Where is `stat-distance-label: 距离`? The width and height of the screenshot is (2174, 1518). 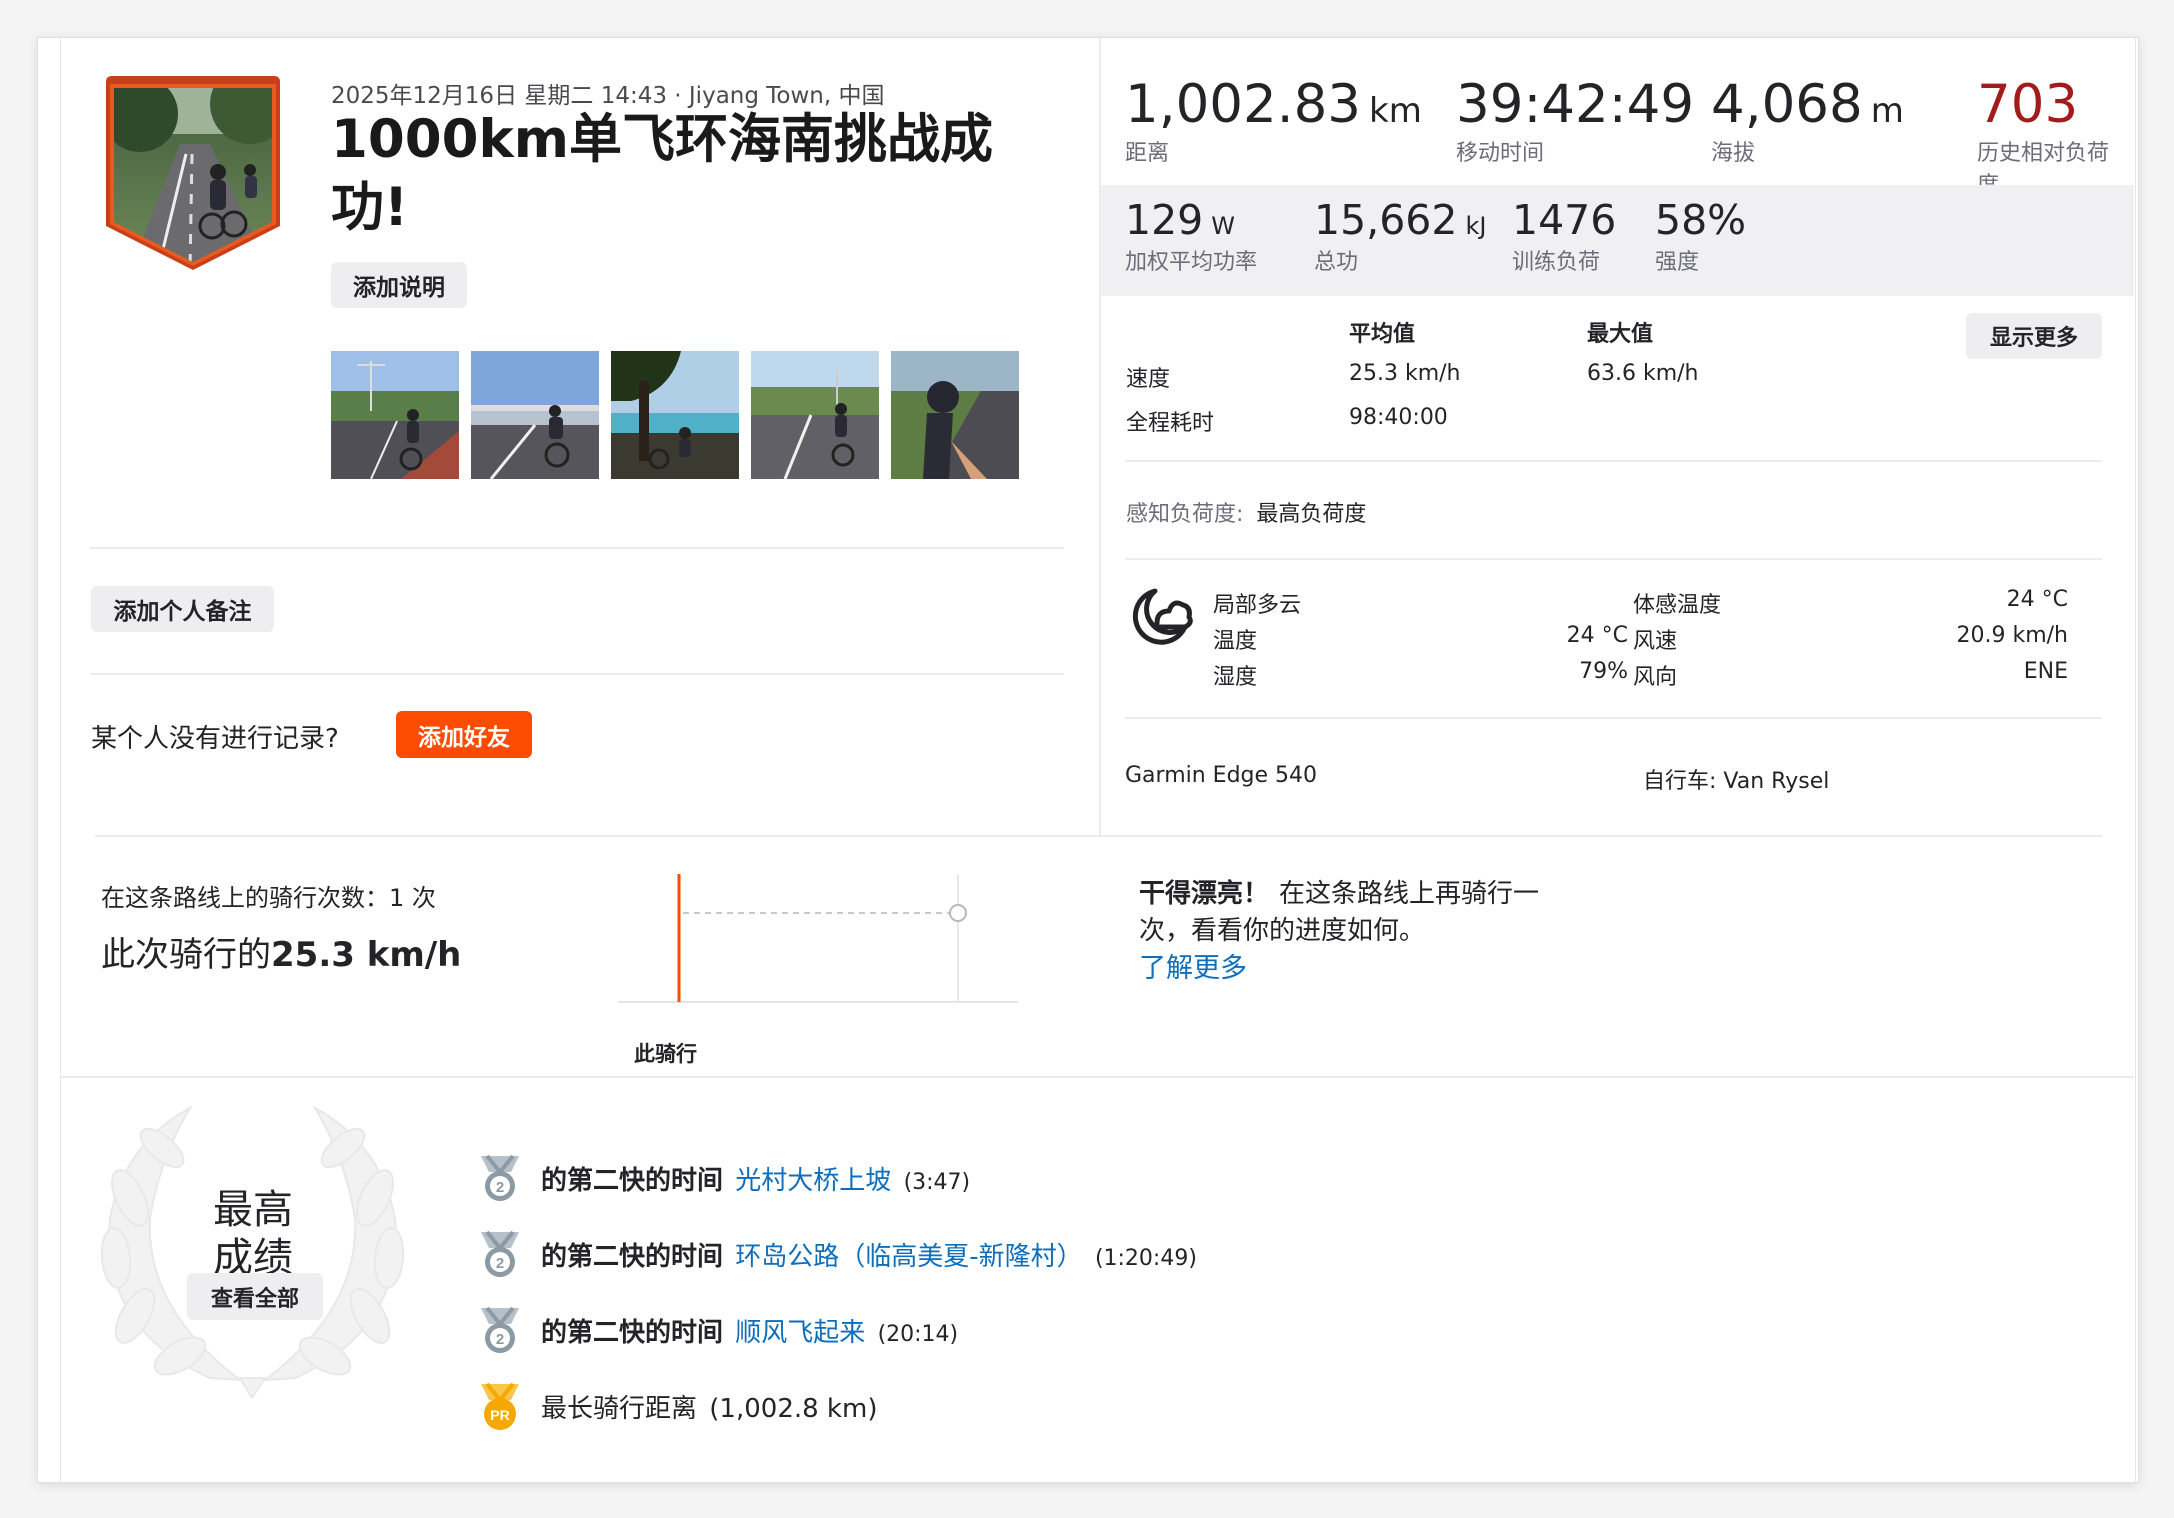 stat-distance-label: 距离 is located at coordinates (1147, 153).